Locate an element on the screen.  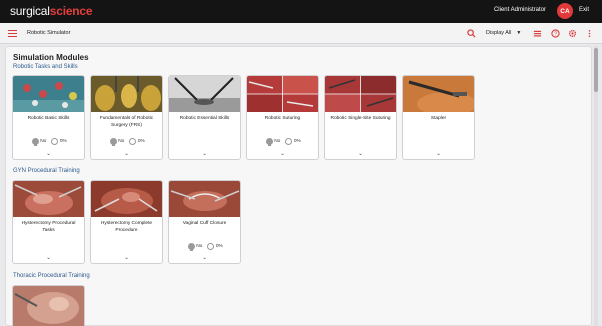
scrollbar-thumb is located at coordinates (596, 70).